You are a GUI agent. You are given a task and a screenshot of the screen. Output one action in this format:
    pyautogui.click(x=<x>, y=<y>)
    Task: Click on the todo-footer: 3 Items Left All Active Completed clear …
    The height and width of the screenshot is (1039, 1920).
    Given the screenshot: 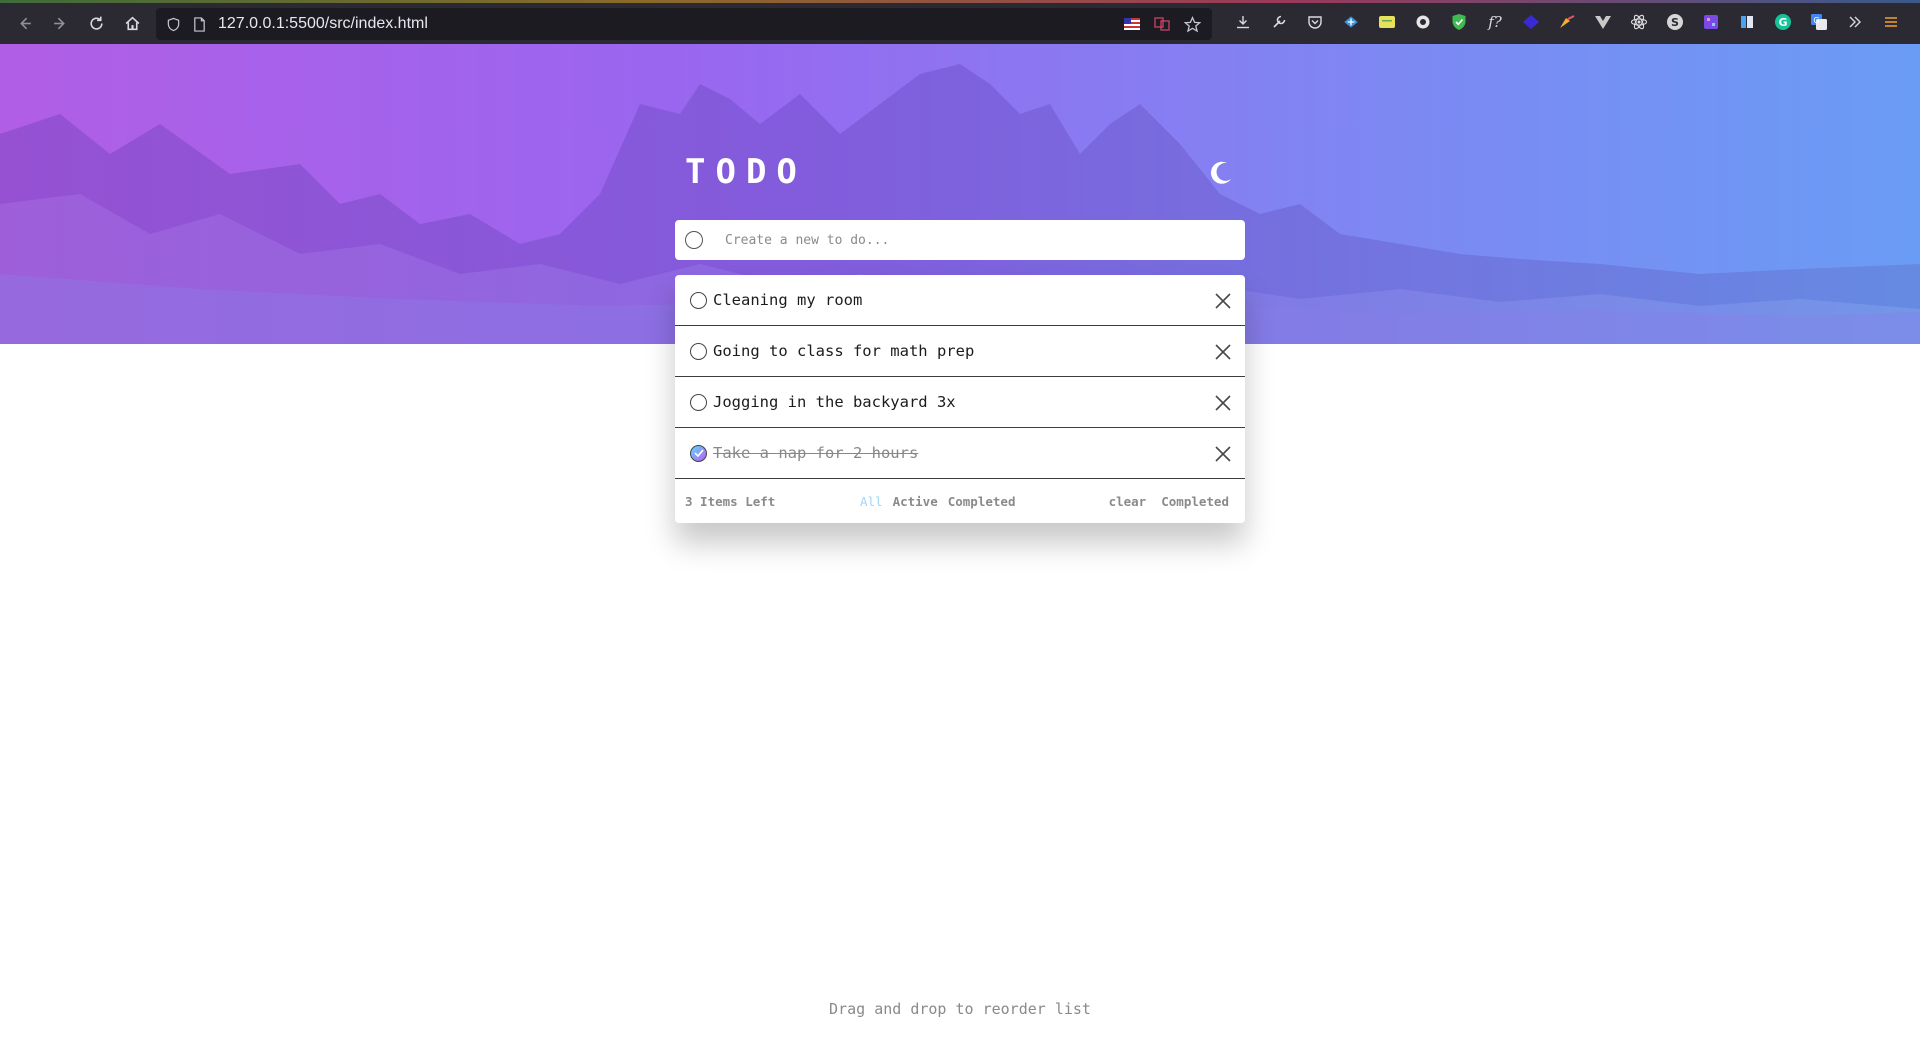 What is the action you would take?
    pyautogui.click(x=960, y=501)
    